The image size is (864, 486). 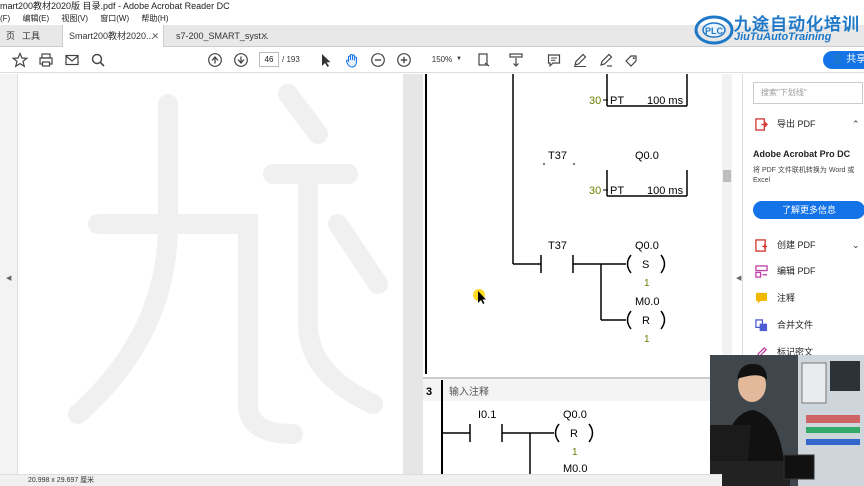 What do you see at coordinates (487, 415) in the screenshot?
I see `contact-i01-label: I0.1` at bounding box center [487, 415].